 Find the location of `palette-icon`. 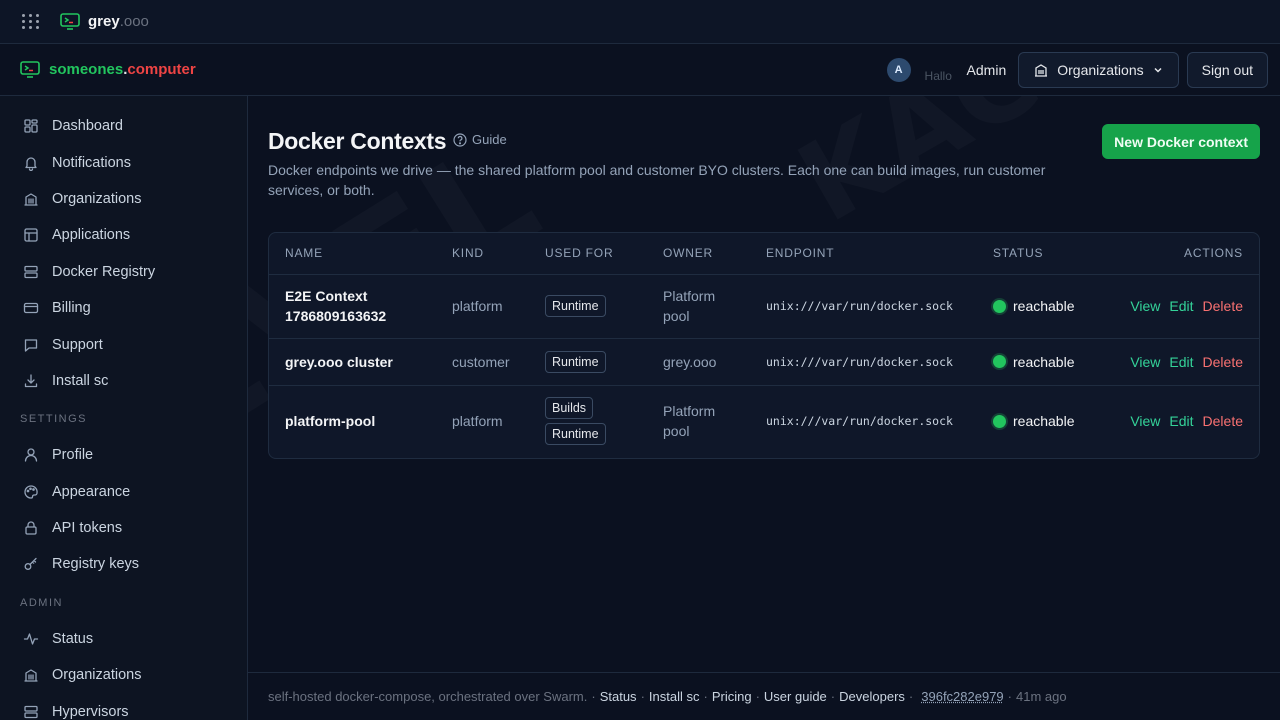

palette-icon is located at coordinates (31, 492).